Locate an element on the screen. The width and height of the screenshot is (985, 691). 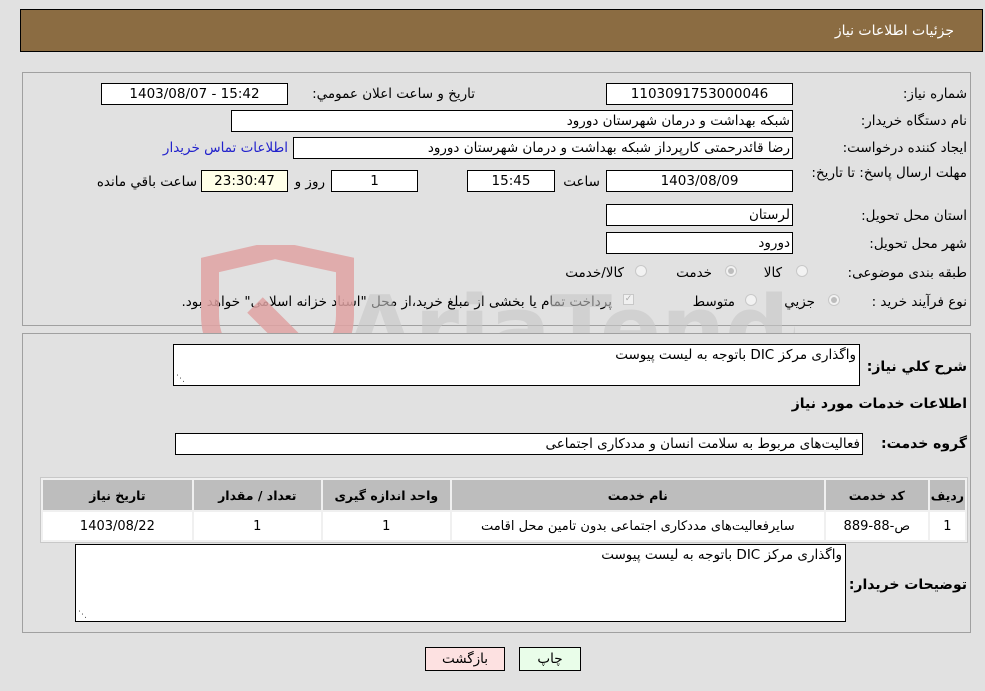
days-label: روز و is located at coordinates (309, 182).